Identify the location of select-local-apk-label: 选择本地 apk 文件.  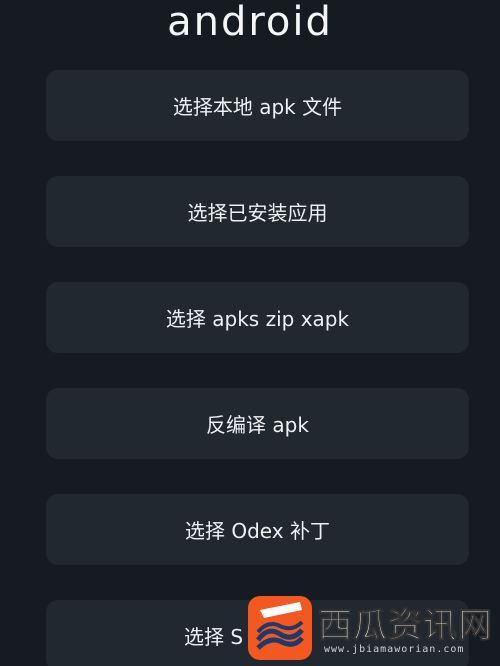
(257, 107).